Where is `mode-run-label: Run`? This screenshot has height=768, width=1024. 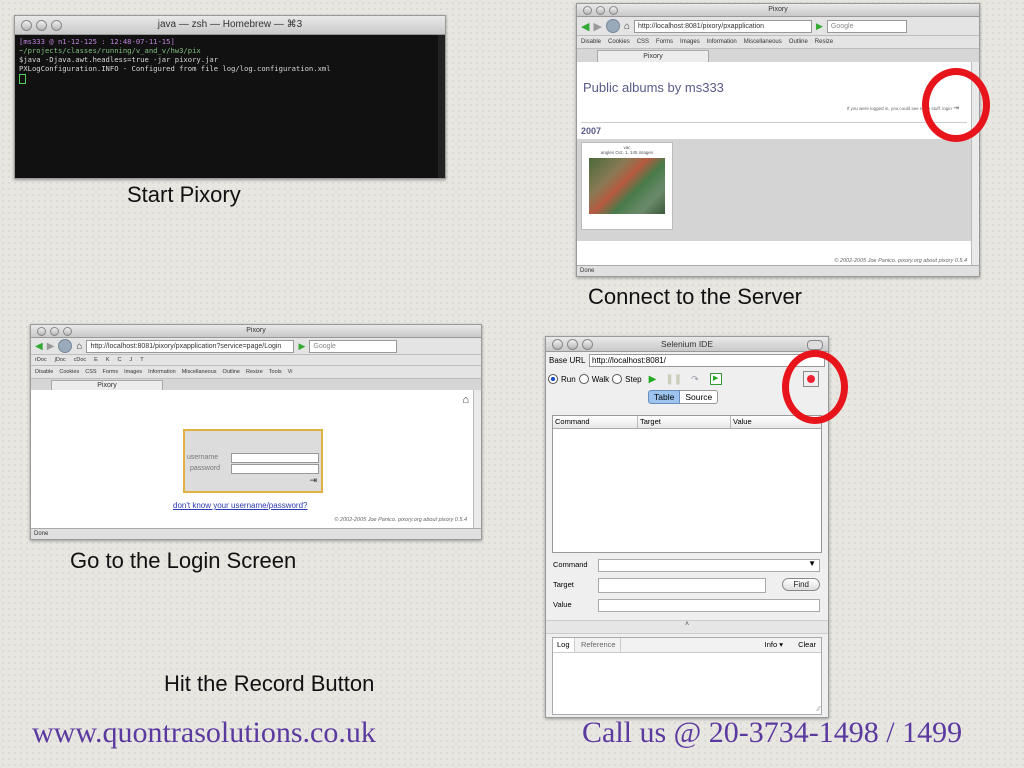 mode-run-label: Run is located at coordinates (568, 379).